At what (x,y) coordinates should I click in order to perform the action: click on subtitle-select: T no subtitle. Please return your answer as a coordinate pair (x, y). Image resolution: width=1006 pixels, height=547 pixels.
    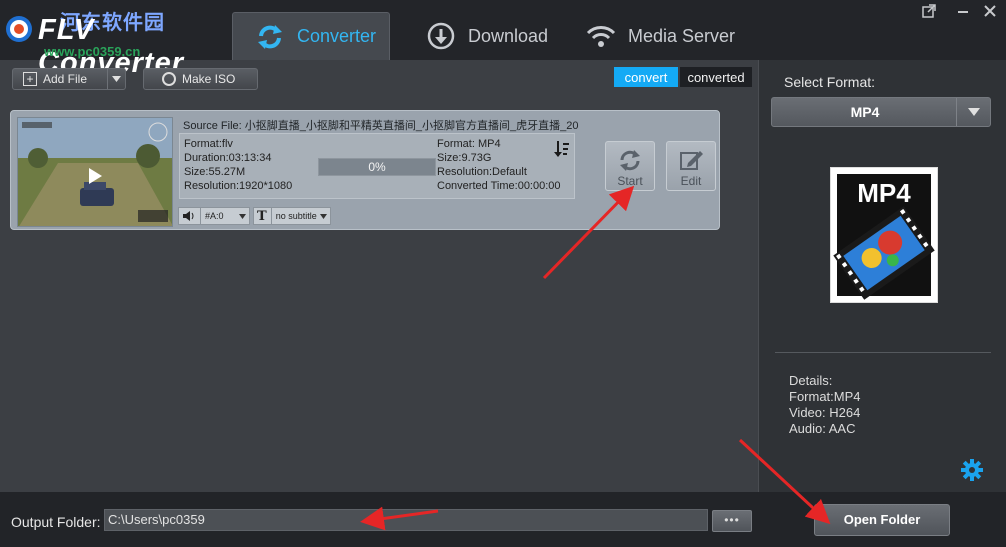
    Looking at the image, I should click on (292, 216).